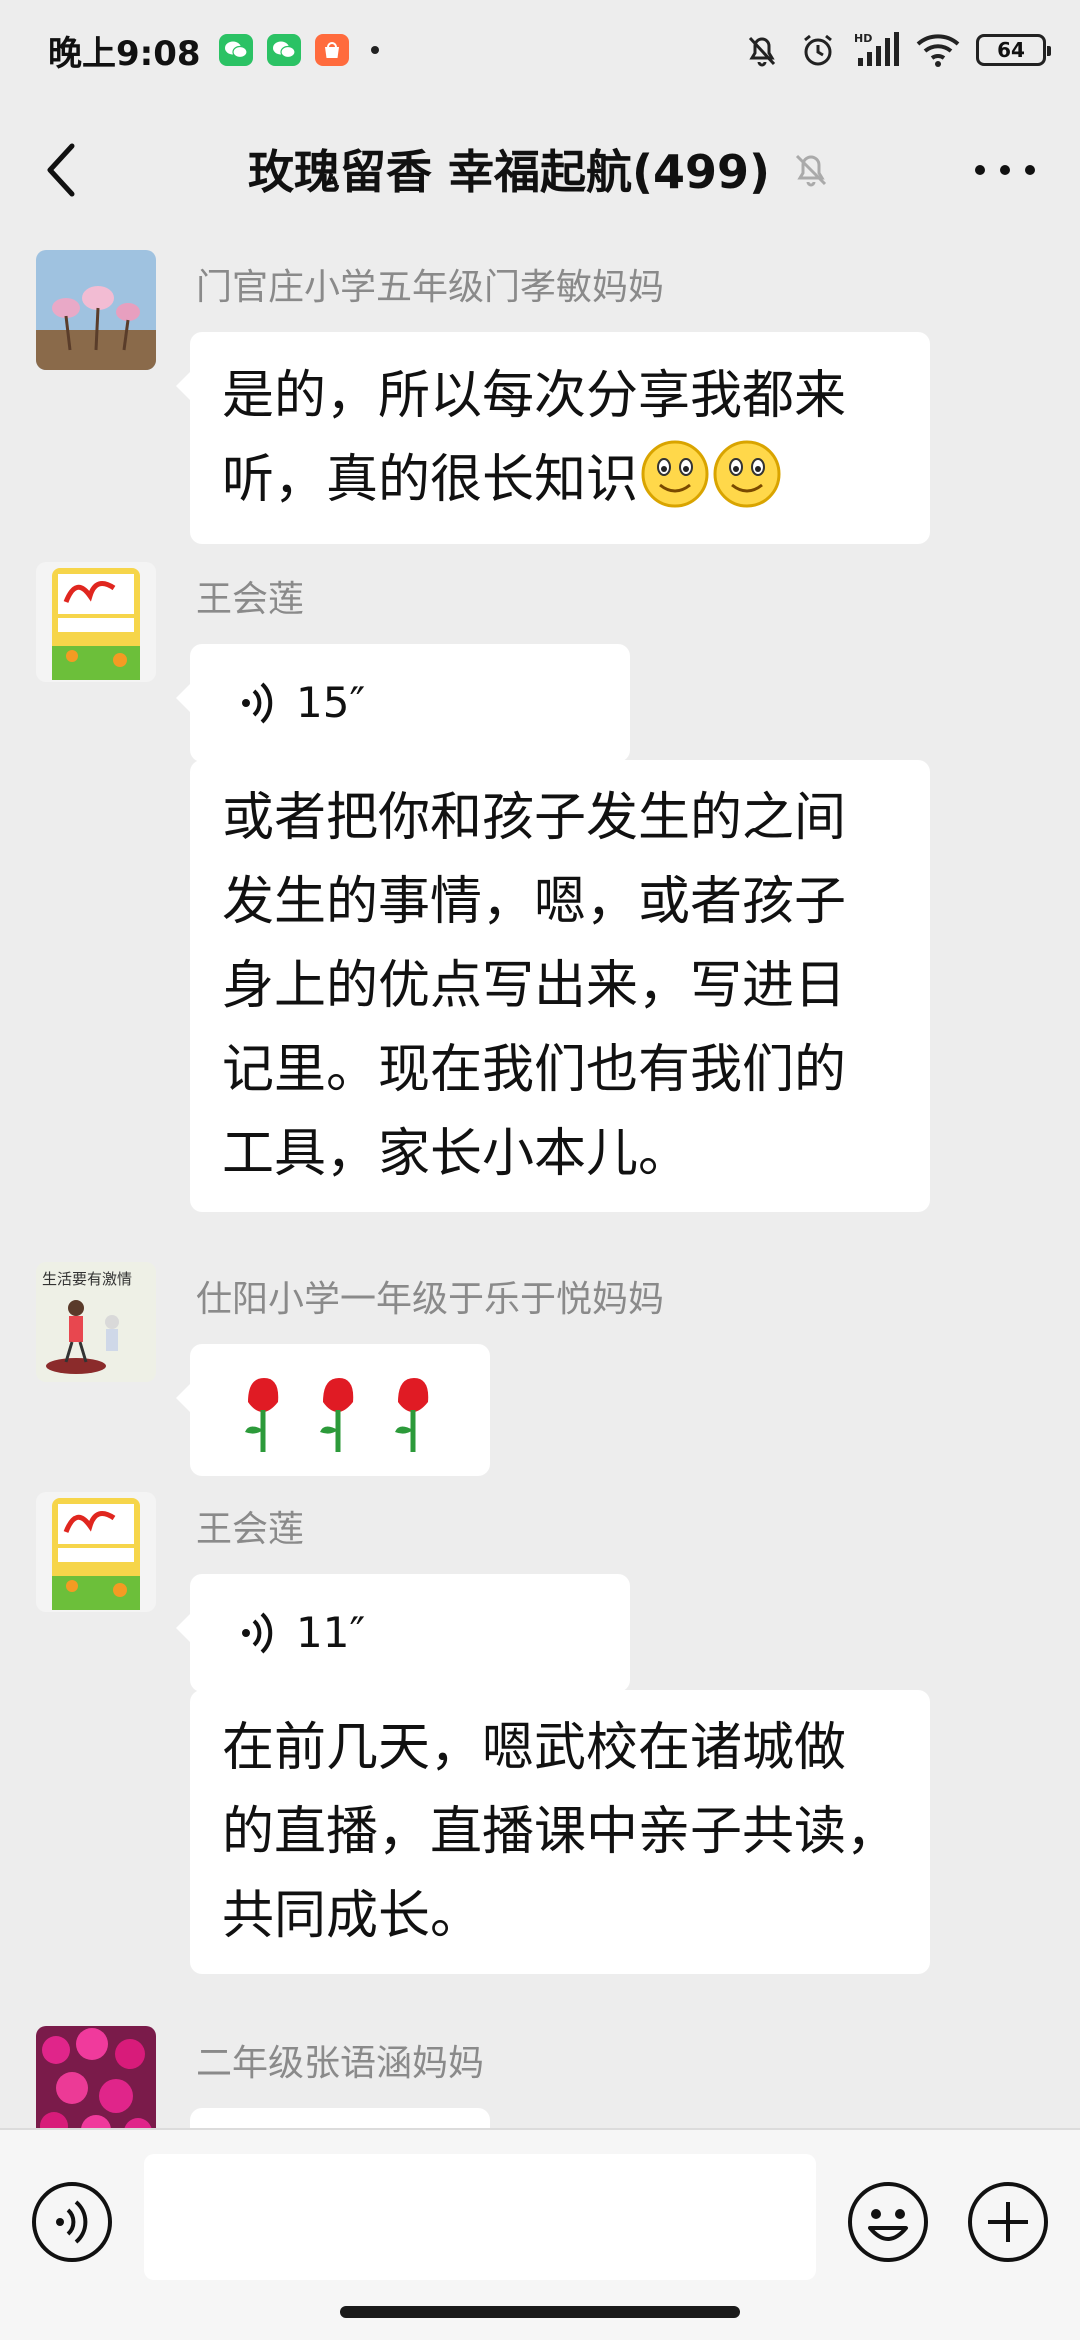 The image size is (1080, 2340). Describe the element at coordinates (509, 169) in the screenshot. I see `chat-title: 玫瑰留香 幸福起航(499)` at that location.